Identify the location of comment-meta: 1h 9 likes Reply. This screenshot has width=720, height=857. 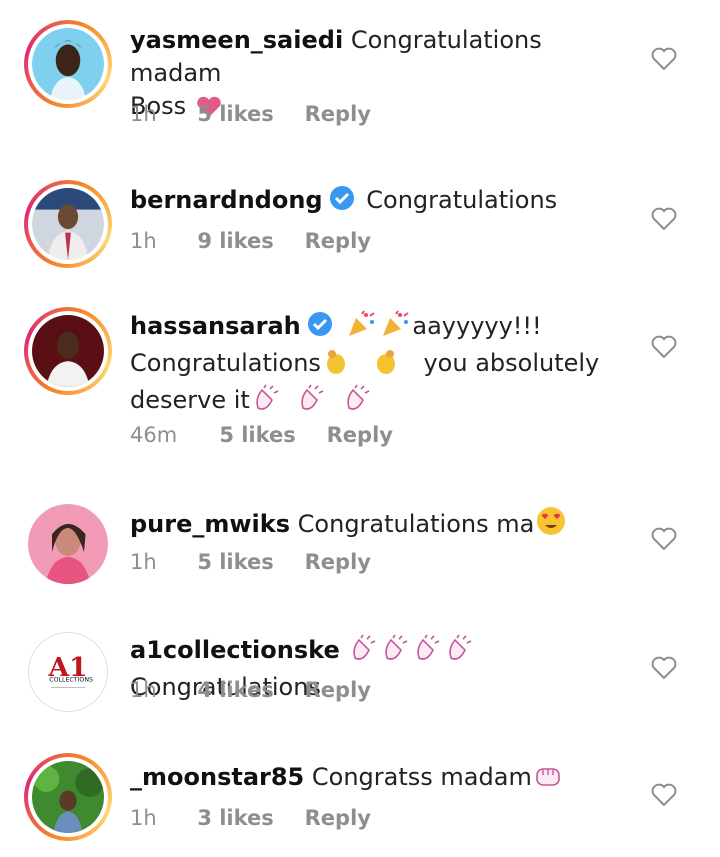
(250, 241).